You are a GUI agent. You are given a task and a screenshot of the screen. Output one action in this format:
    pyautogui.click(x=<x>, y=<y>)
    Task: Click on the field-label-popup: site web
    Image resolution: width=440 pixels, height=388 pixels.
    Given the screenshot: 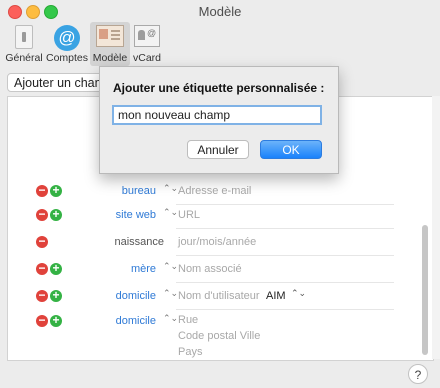 What is the action you would take?
    pyautogui.click(x=136, y=215)
    